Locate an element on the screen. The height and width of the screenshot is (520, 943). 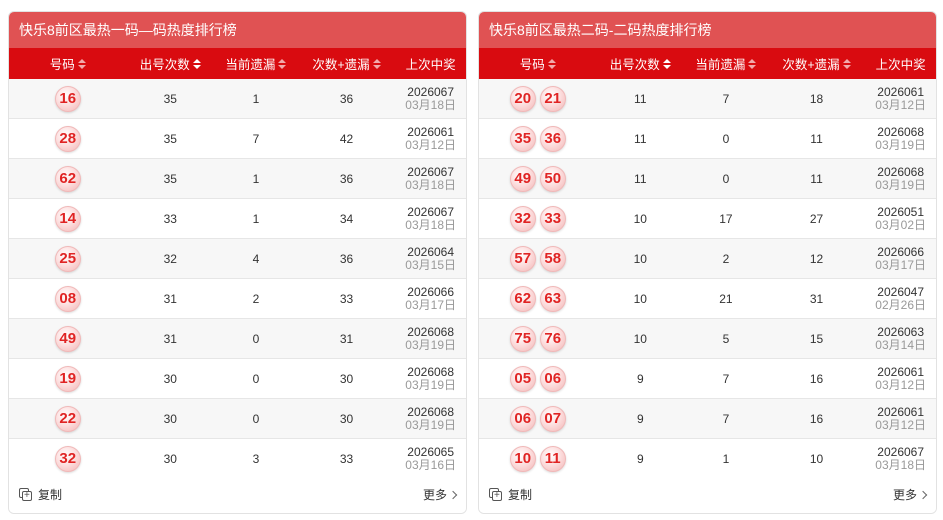
table-row: 62 35 1 36 2026067 03月18日 is located at coordinates (237, 179).